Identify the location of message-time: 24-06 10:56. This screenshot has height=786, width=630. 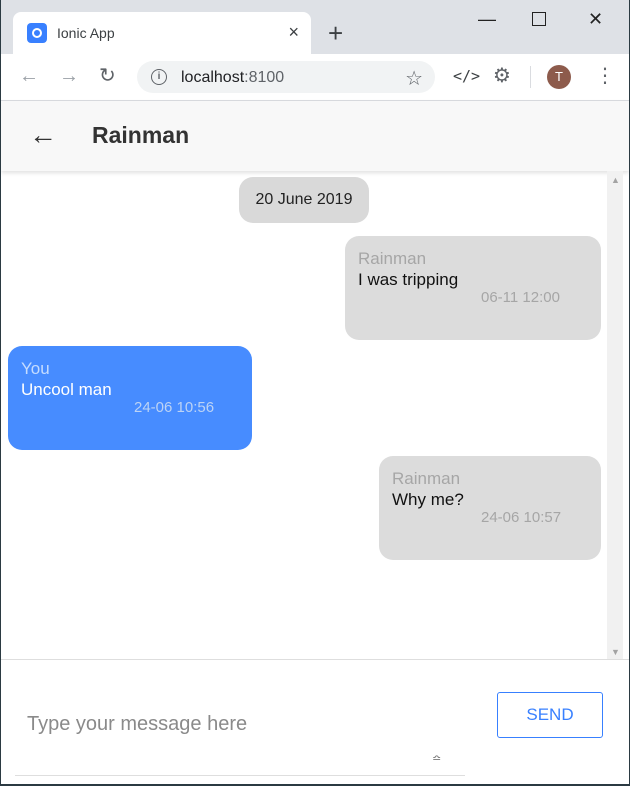
(174, 407).